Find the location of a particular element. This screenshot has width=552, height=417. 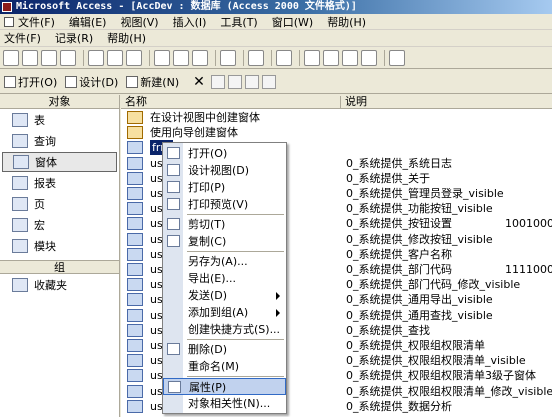

list-item-description: 0_系统提供_权限组权限清单_visible is located at coordinates (436, 360).